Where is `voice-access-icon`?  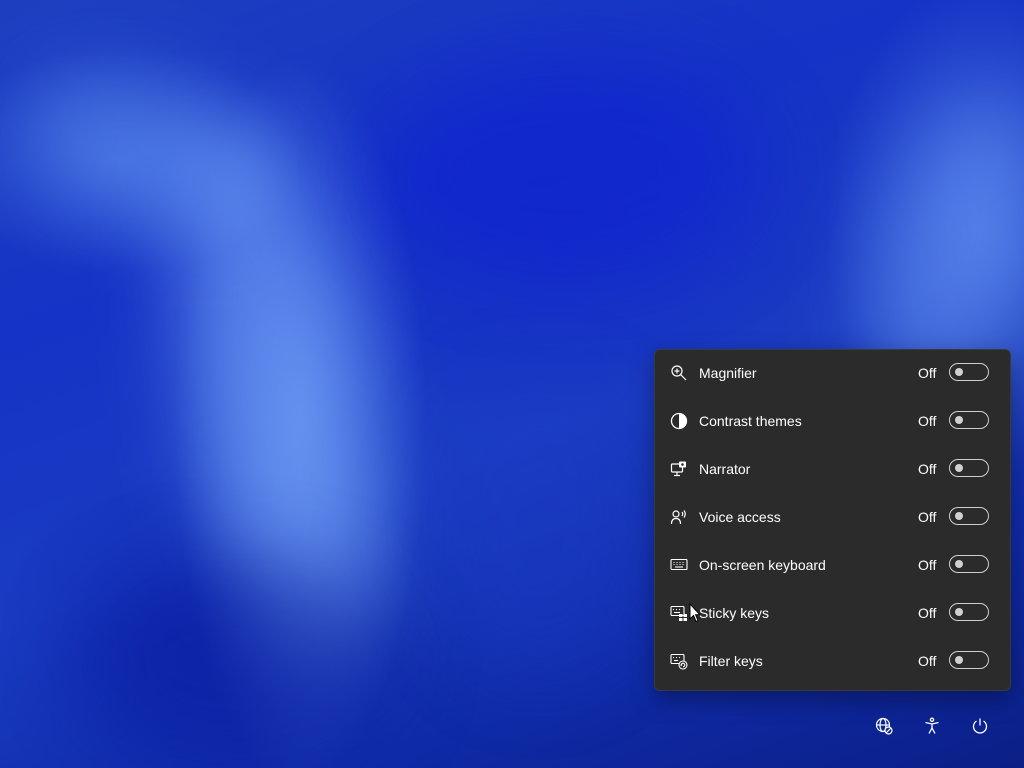 voice-access-icon is located at coordinates (679, 517).